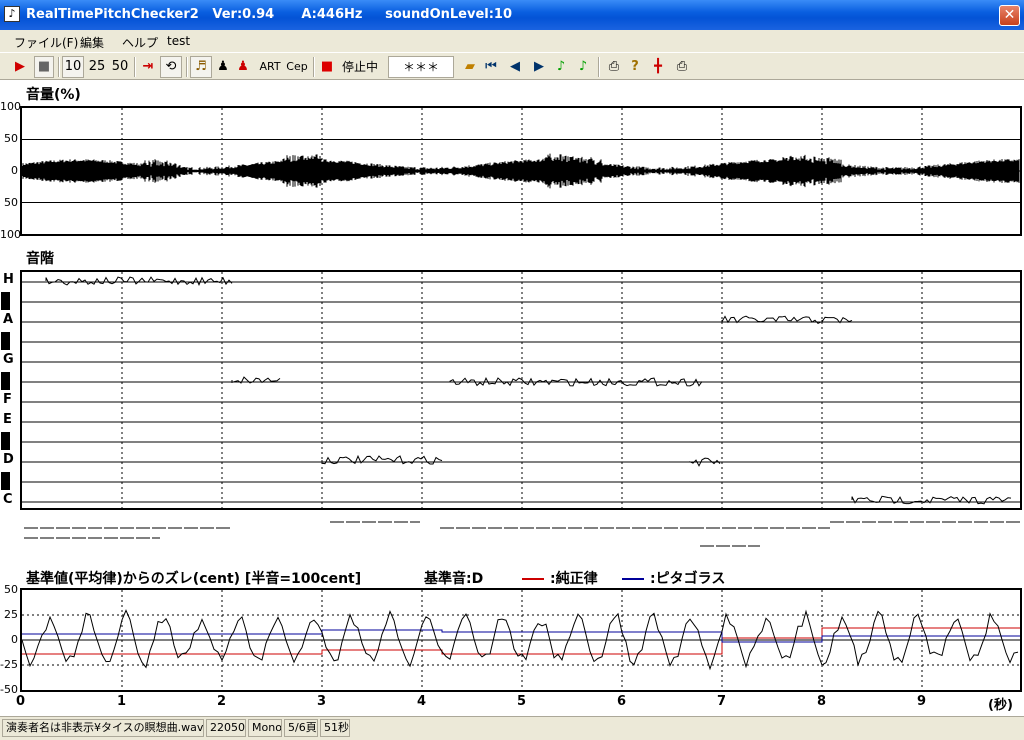 The image size is (1024, 740). I want to click on pitch-readout: ＊＊＊, so click(421, 67).